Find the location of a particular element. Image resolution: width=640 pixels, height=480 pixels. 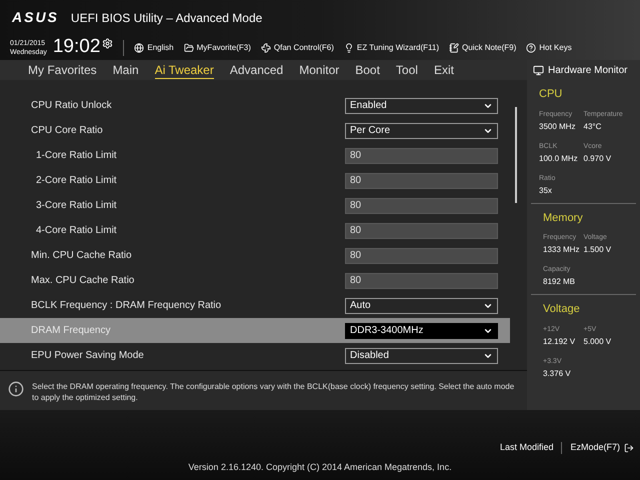

globe-icon is located at coordinates (139, 47).